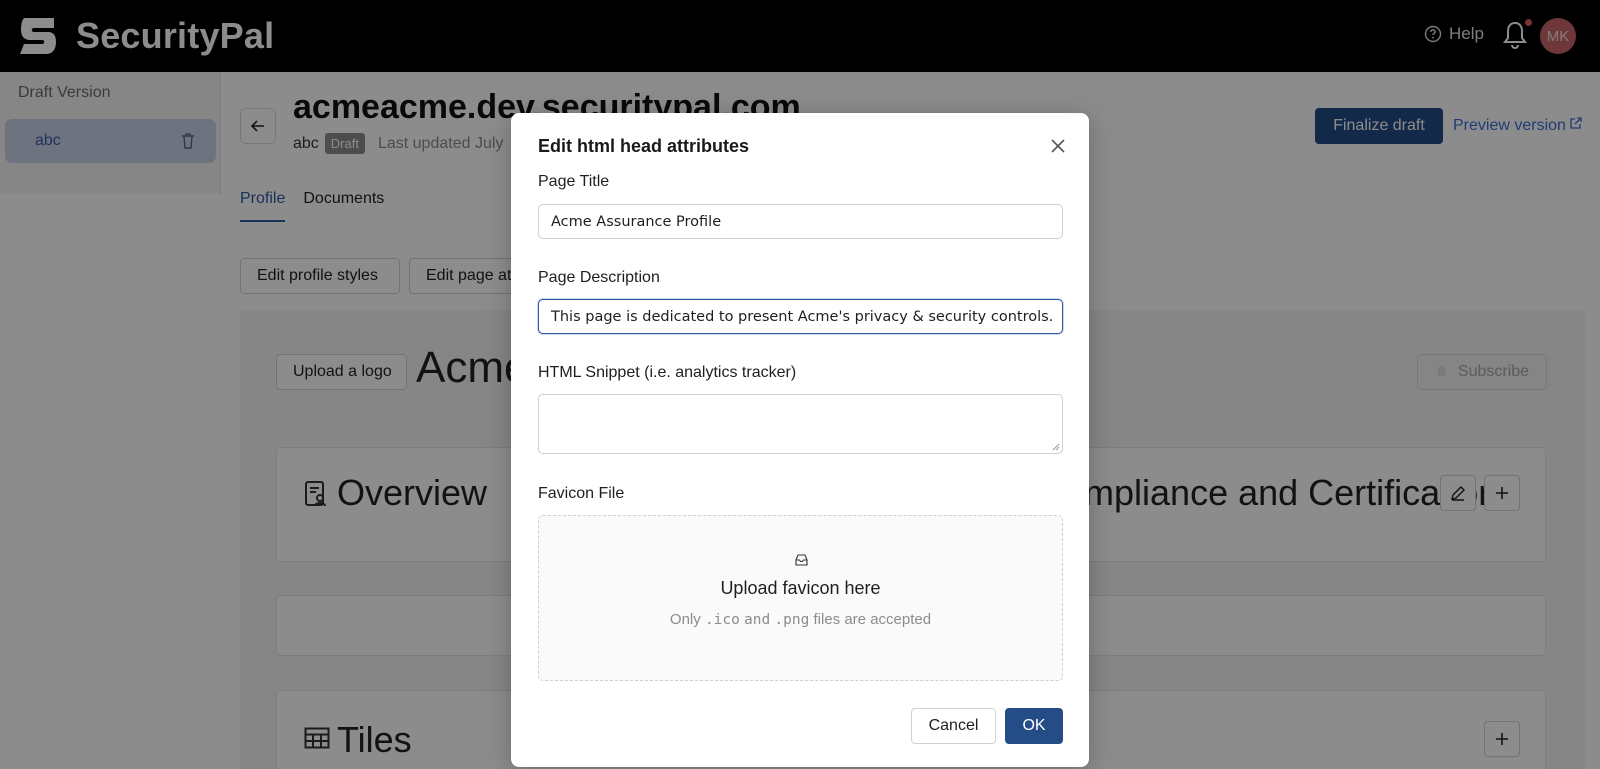 This screenshot has width=1600, height=769. Describe the element at coordinates (1058, 146) in the screenshot. I see `close-icon` at that location.